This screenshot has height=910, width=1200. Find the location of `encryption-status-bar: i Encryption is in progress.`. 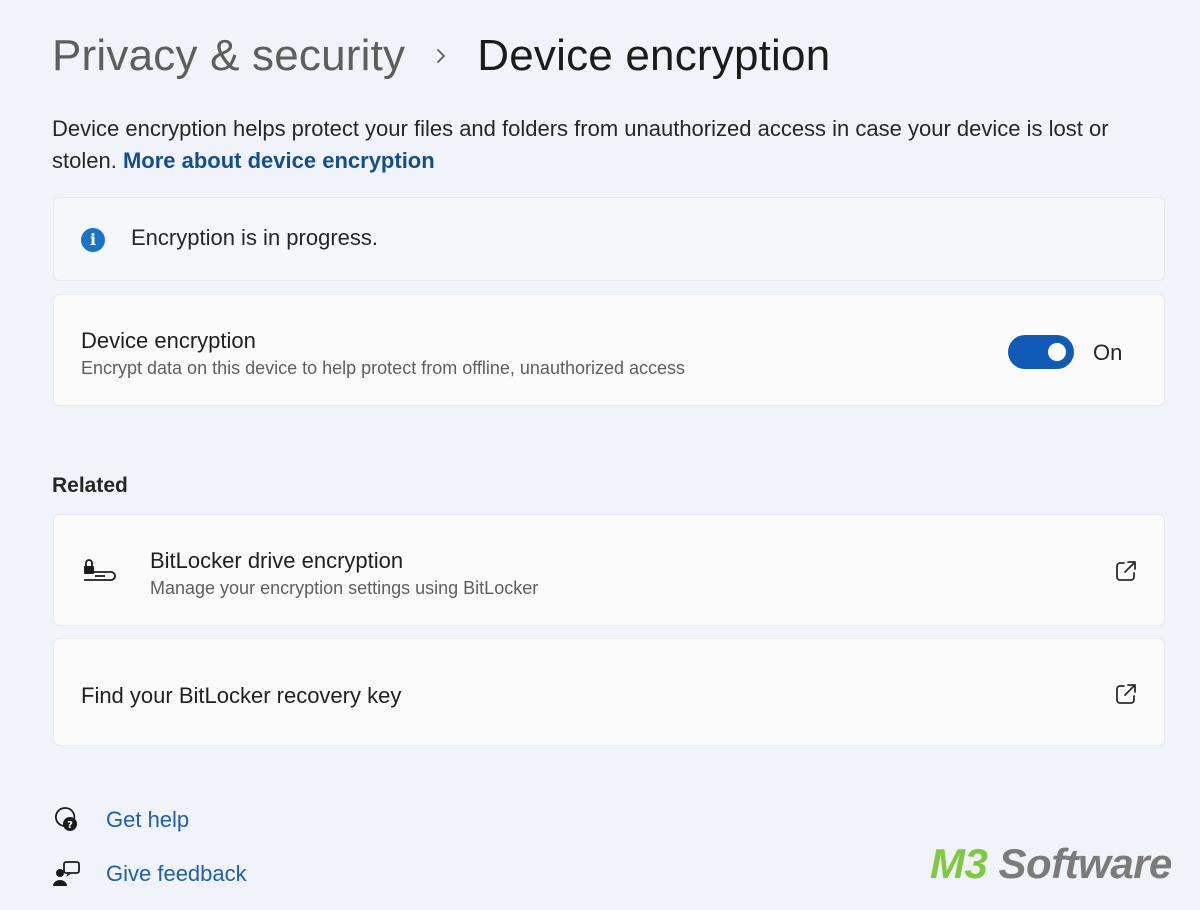

encryption-status-bar: i Encryption is in progress. is located at coordinates (609, 239).